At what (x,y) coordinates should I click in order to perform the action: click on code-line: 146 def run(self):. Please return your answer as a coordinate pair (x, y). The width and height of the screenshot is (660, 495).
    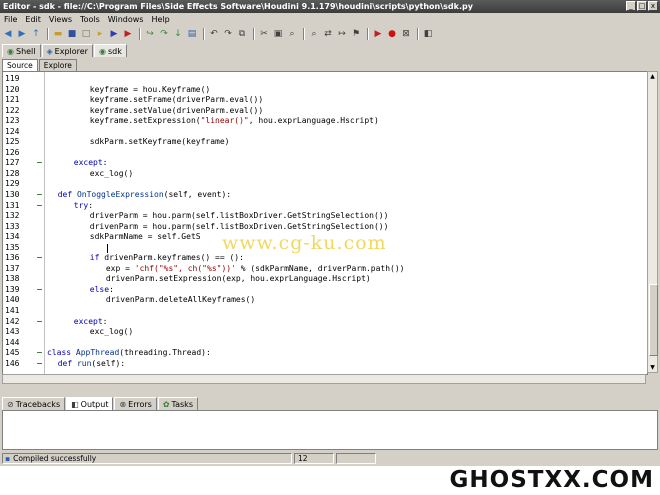
    Looking at the image, I should click on (325, 364).